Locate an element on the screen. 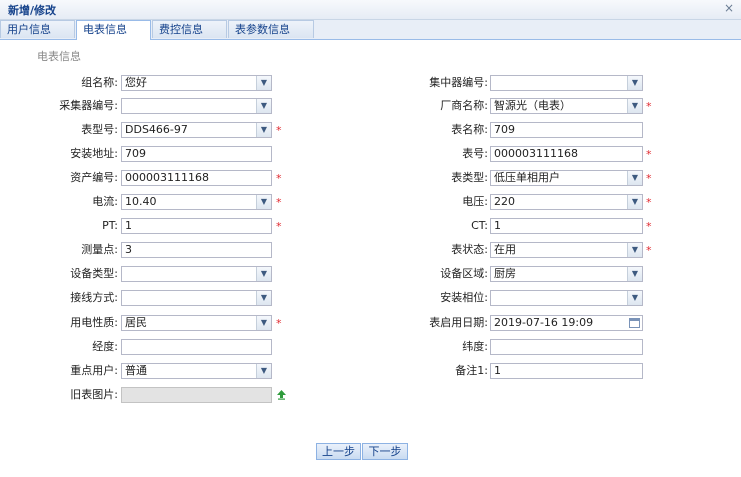 The image size is (741, 477). remark1-label: 备注1: is located at coordinates (471, 370).